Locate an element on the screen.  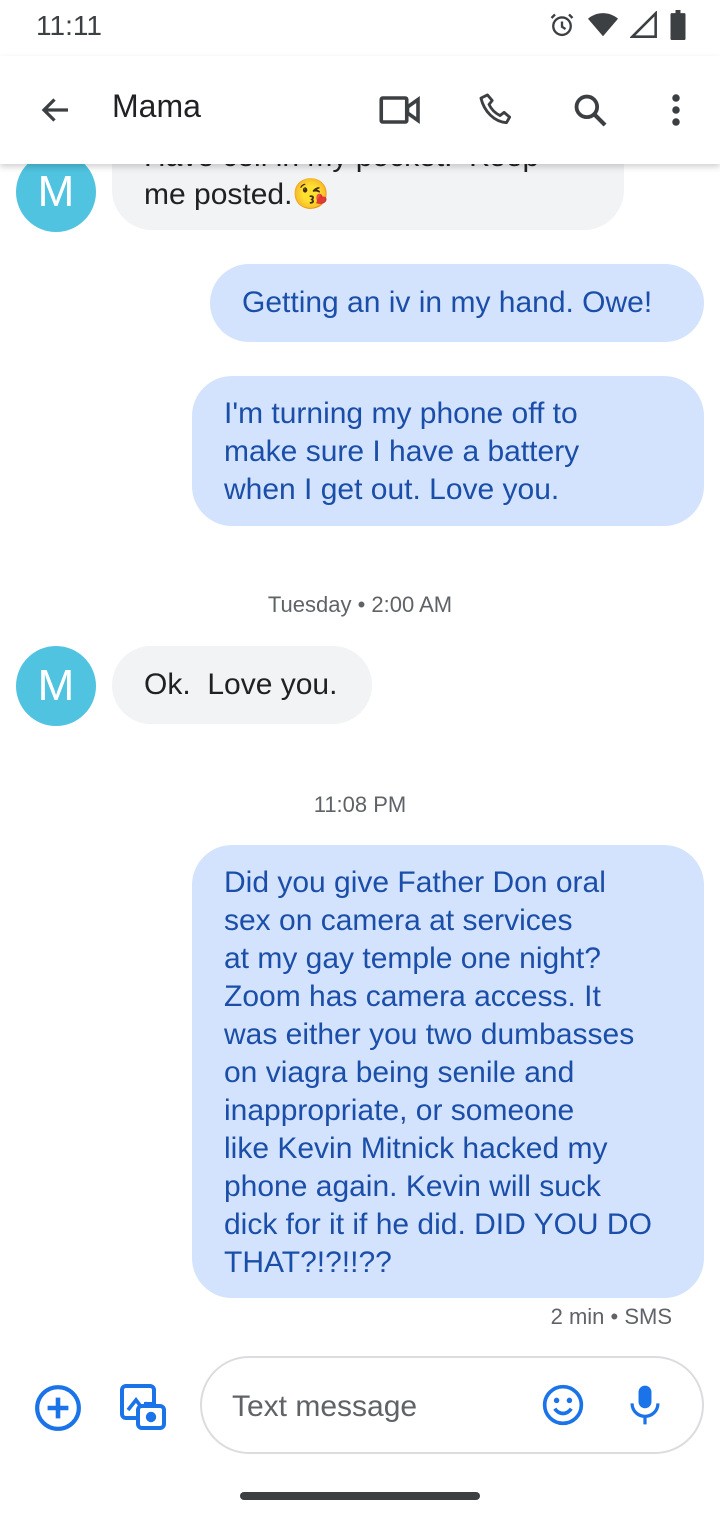
time-divider: 11:08 PM is located at coordinates (360, 804).